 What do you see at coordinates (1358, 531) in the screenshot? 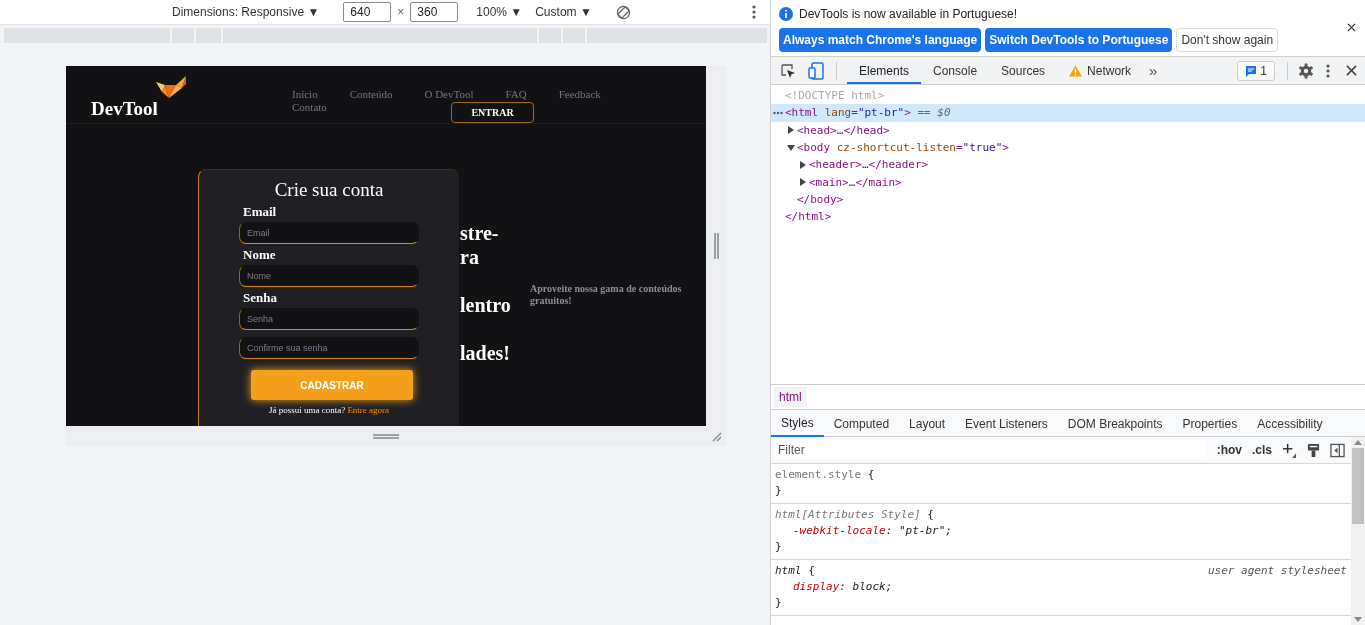
I see `scrollbar` at bounding box center [1358, 531].